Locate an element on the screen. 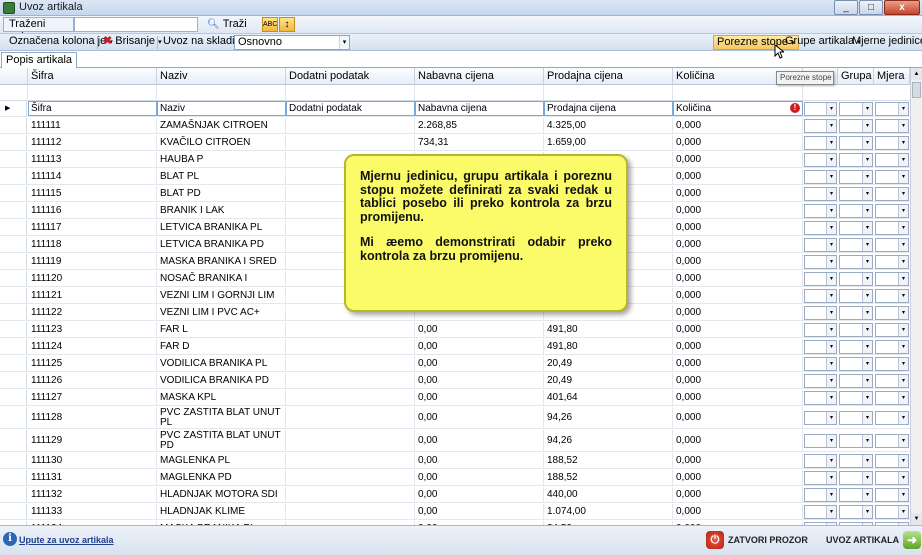  mapping-kolicina: Količina is located at coordinates (738, 108).